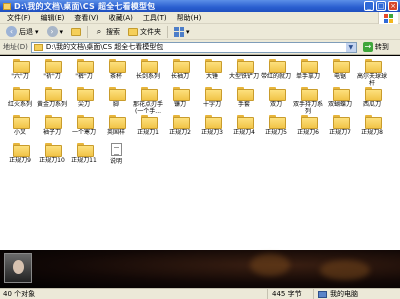 This screenshot has width=400, height=299. Describe the element at coordinates (371, 80) in the screenshot. I see `item-label: 高尔夫球球杆` at that location.